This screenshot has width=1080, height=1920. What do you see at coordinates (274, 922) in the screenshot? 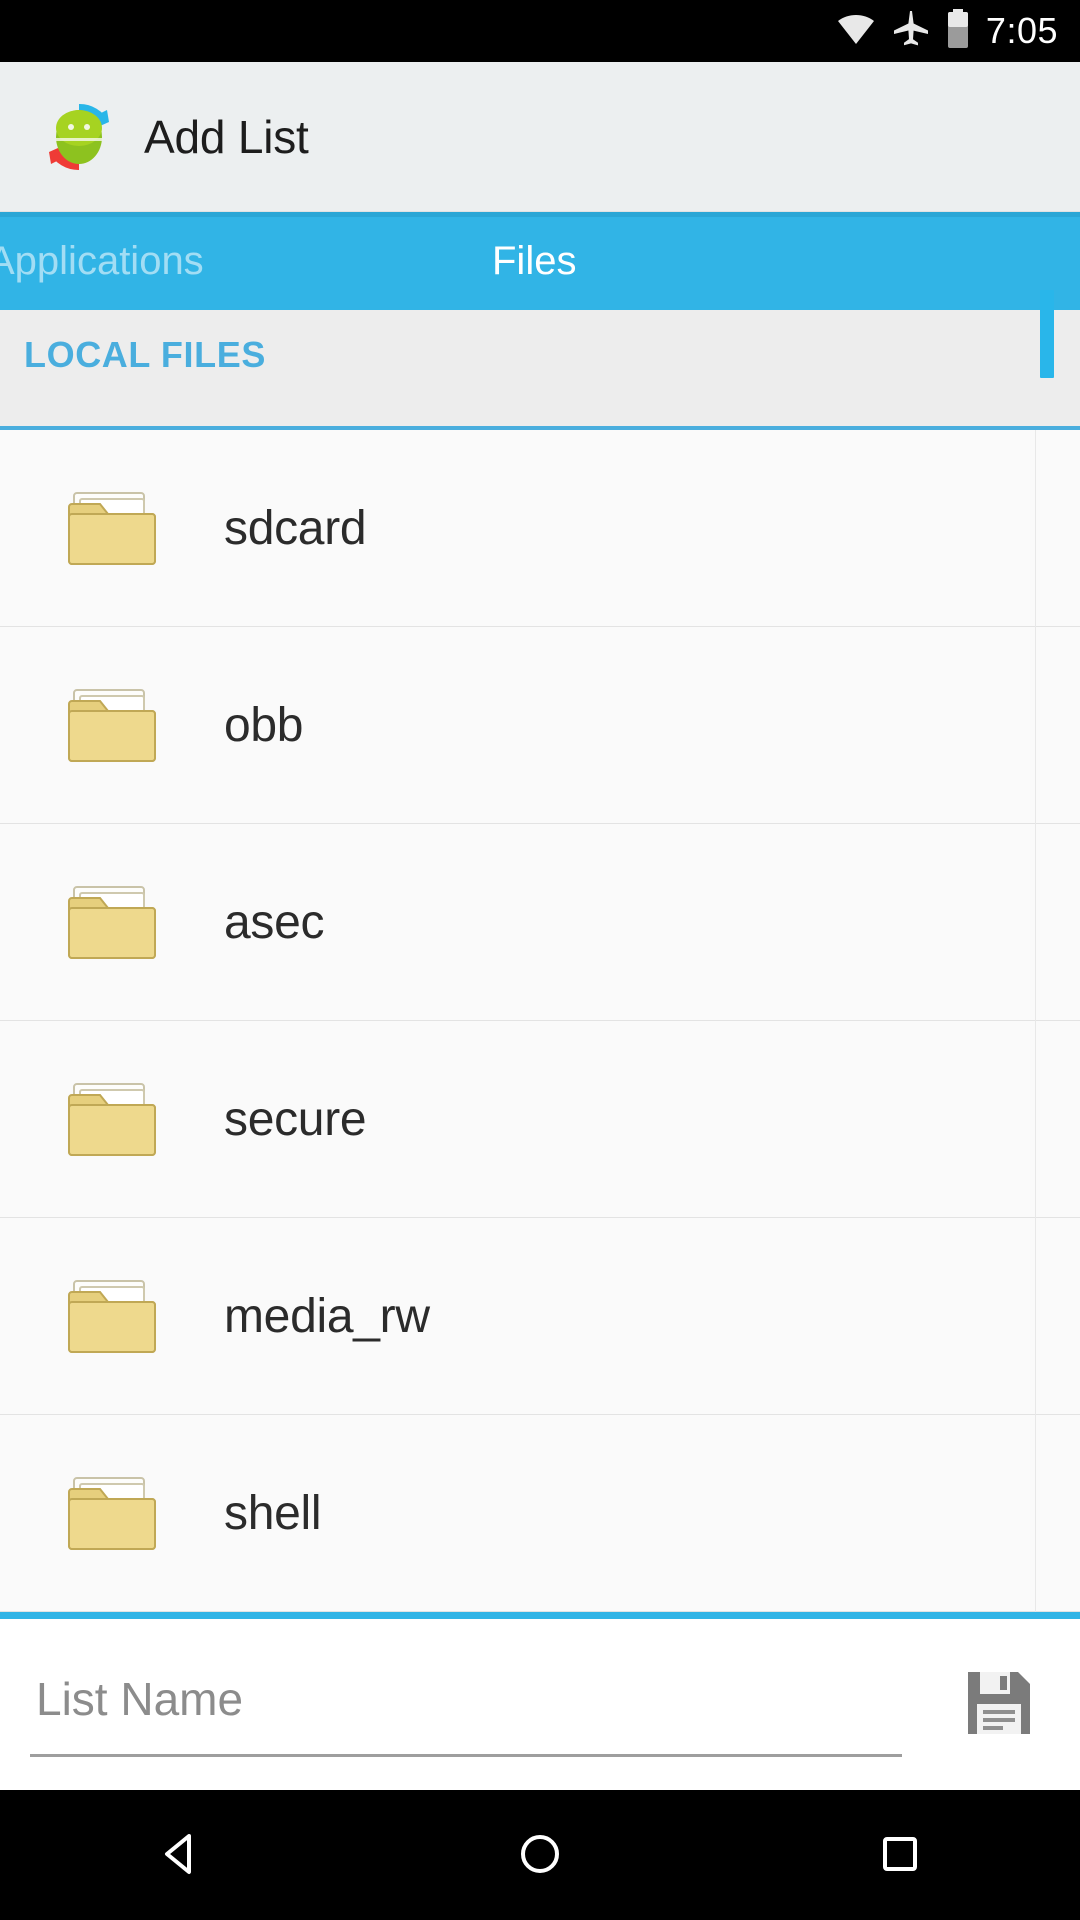
I see `list-item-label: asec` at bounding box center [274, 922].